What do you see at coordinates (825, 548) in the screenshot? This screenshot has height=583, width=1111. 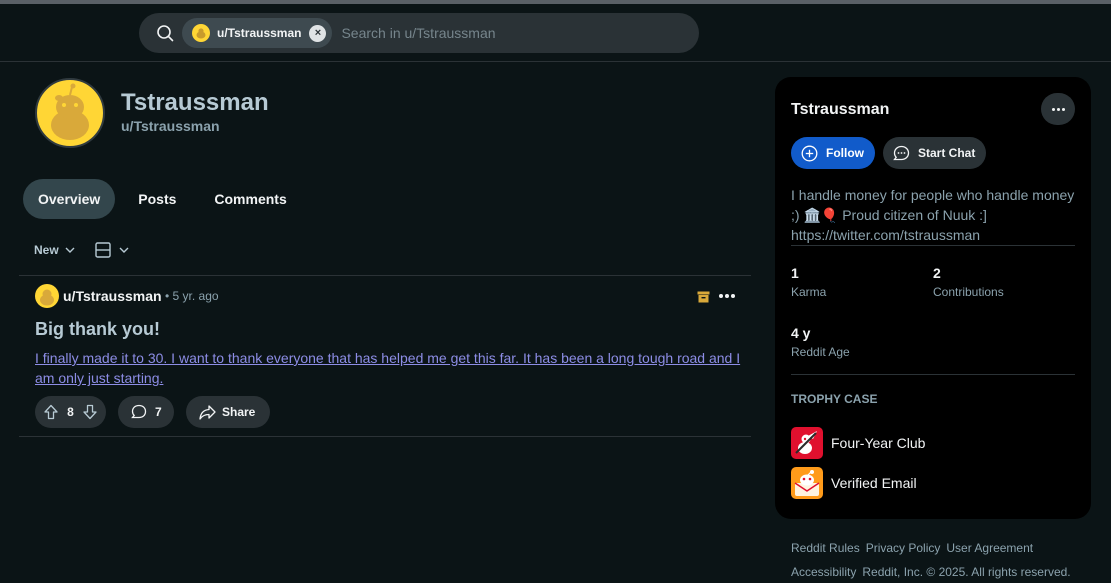 I see `footer-link-rules: Reddit Rules` at bounding box center [825, 548].